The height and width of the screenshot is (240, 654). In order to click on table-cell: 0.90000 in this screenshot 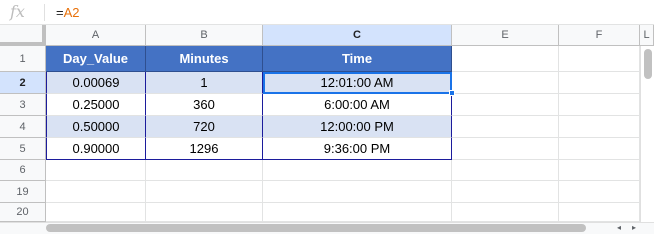, I will do `click(96, 149)`.